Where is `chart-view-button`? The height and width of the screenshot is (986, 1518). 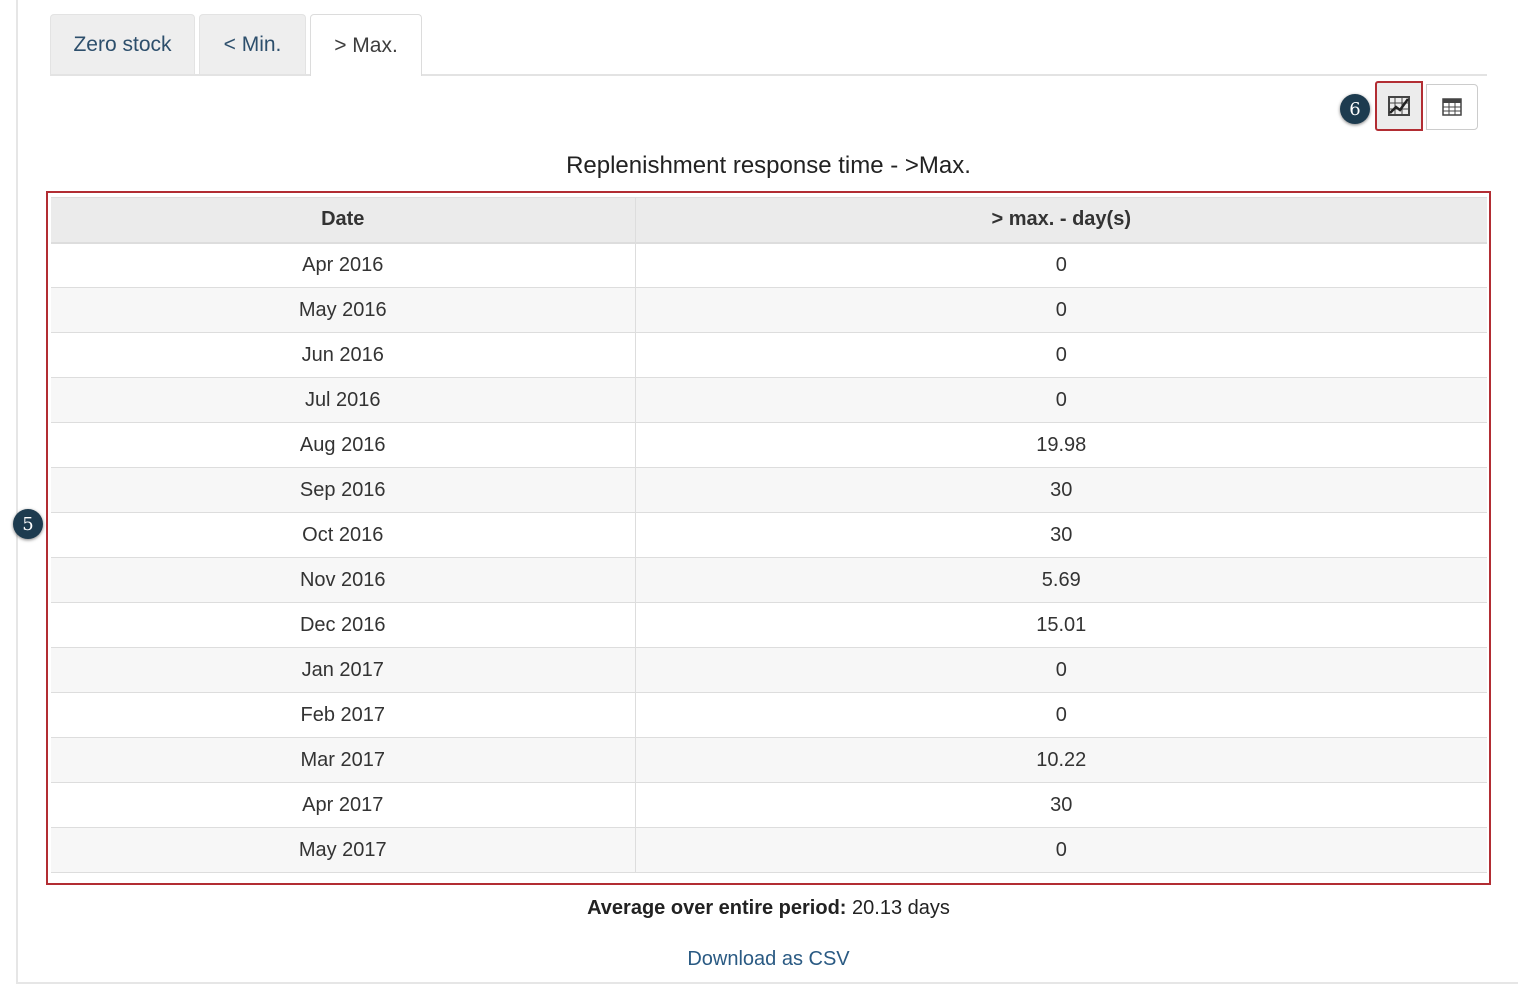 chart-view-button is located at coordinates (1399, 106).